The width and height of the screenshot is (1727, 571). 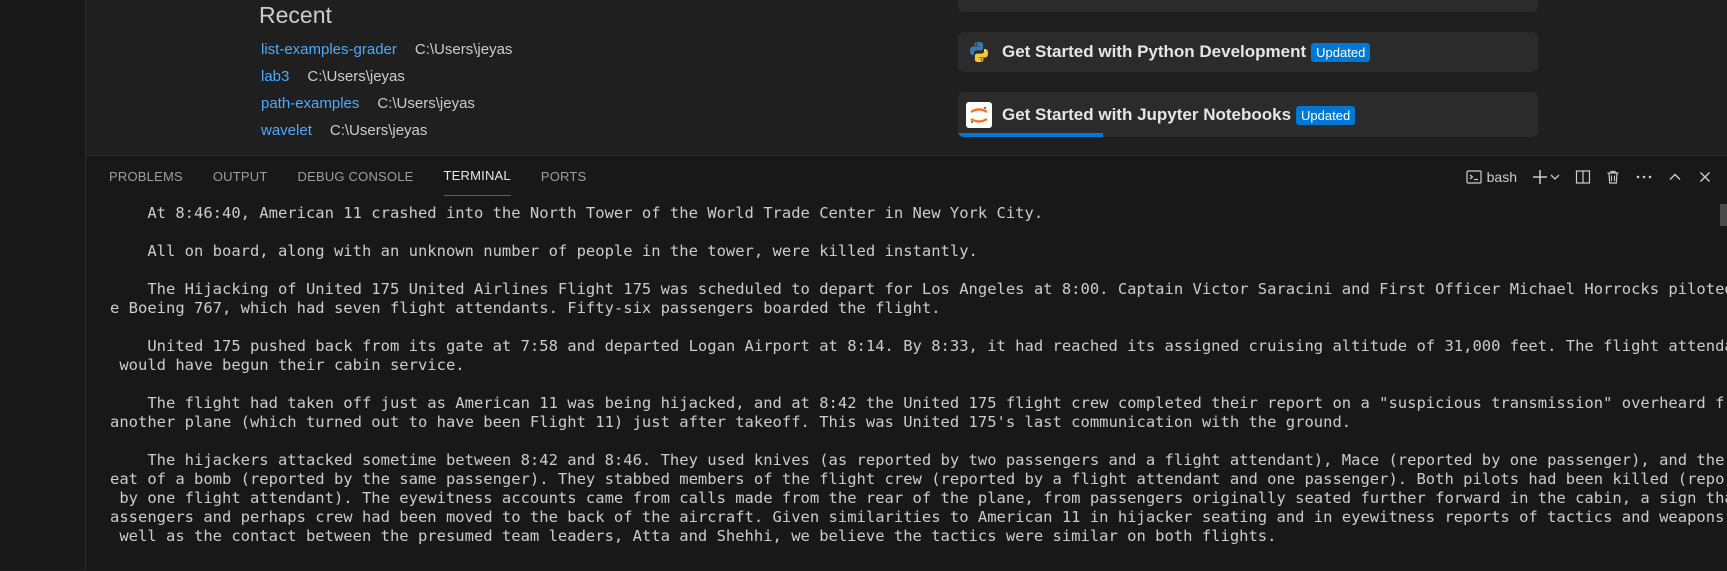 What do you see at coordinates (240, 176) in the screenshot?
I see `tab-output: OUTPUT` at bounding box center [240, 176].